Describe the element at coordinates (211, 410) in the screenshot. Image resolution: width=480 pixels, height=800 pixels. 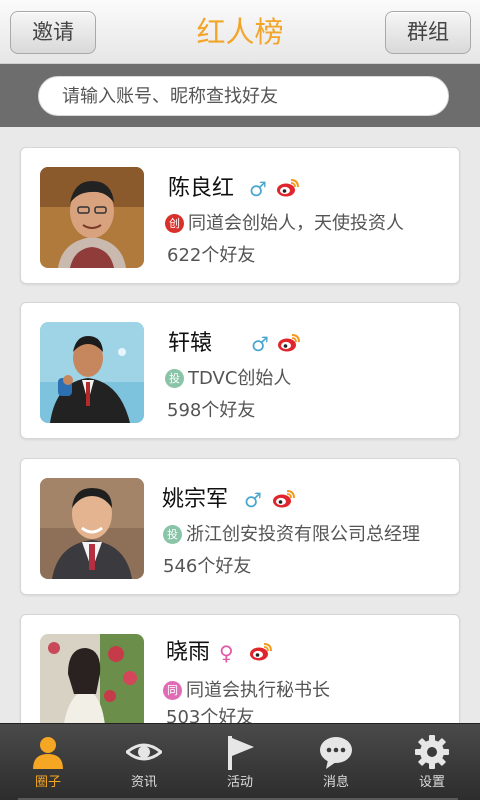
I see `friend-count: 598个好友` at that location.